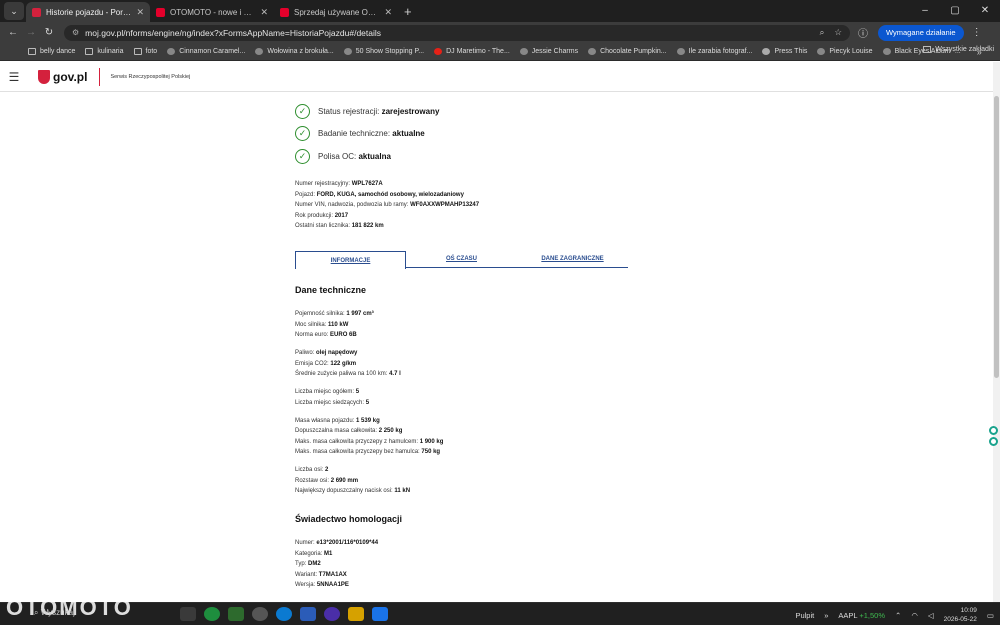 The image size is (1000, 625). Describe the element at coordinates (826, 615) in the screenshot. I see `tray-overflow-icon: »` at that location.